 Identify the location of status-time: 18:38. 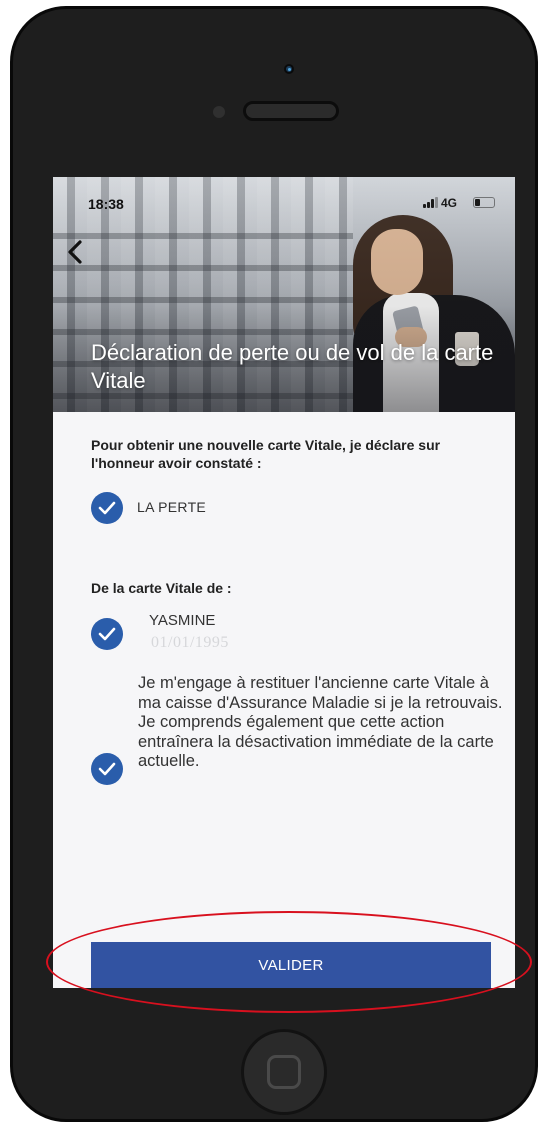
(106, 204).